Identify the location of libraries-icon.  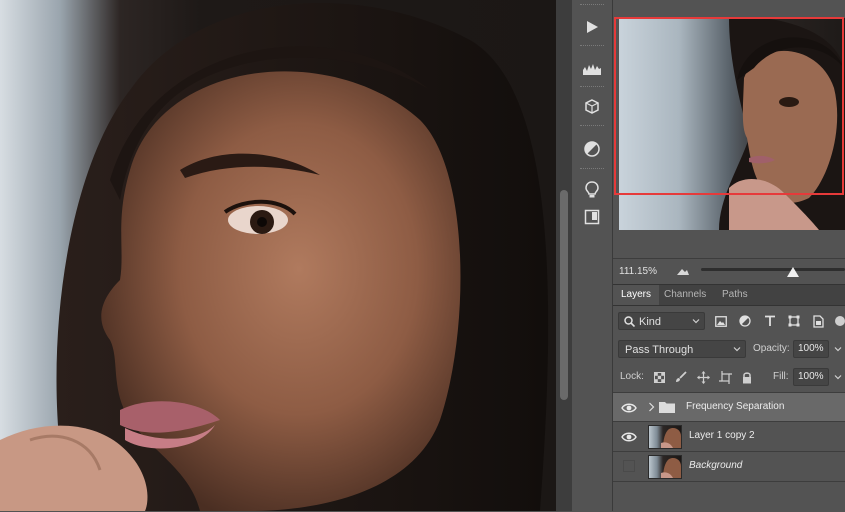
(592, 217).